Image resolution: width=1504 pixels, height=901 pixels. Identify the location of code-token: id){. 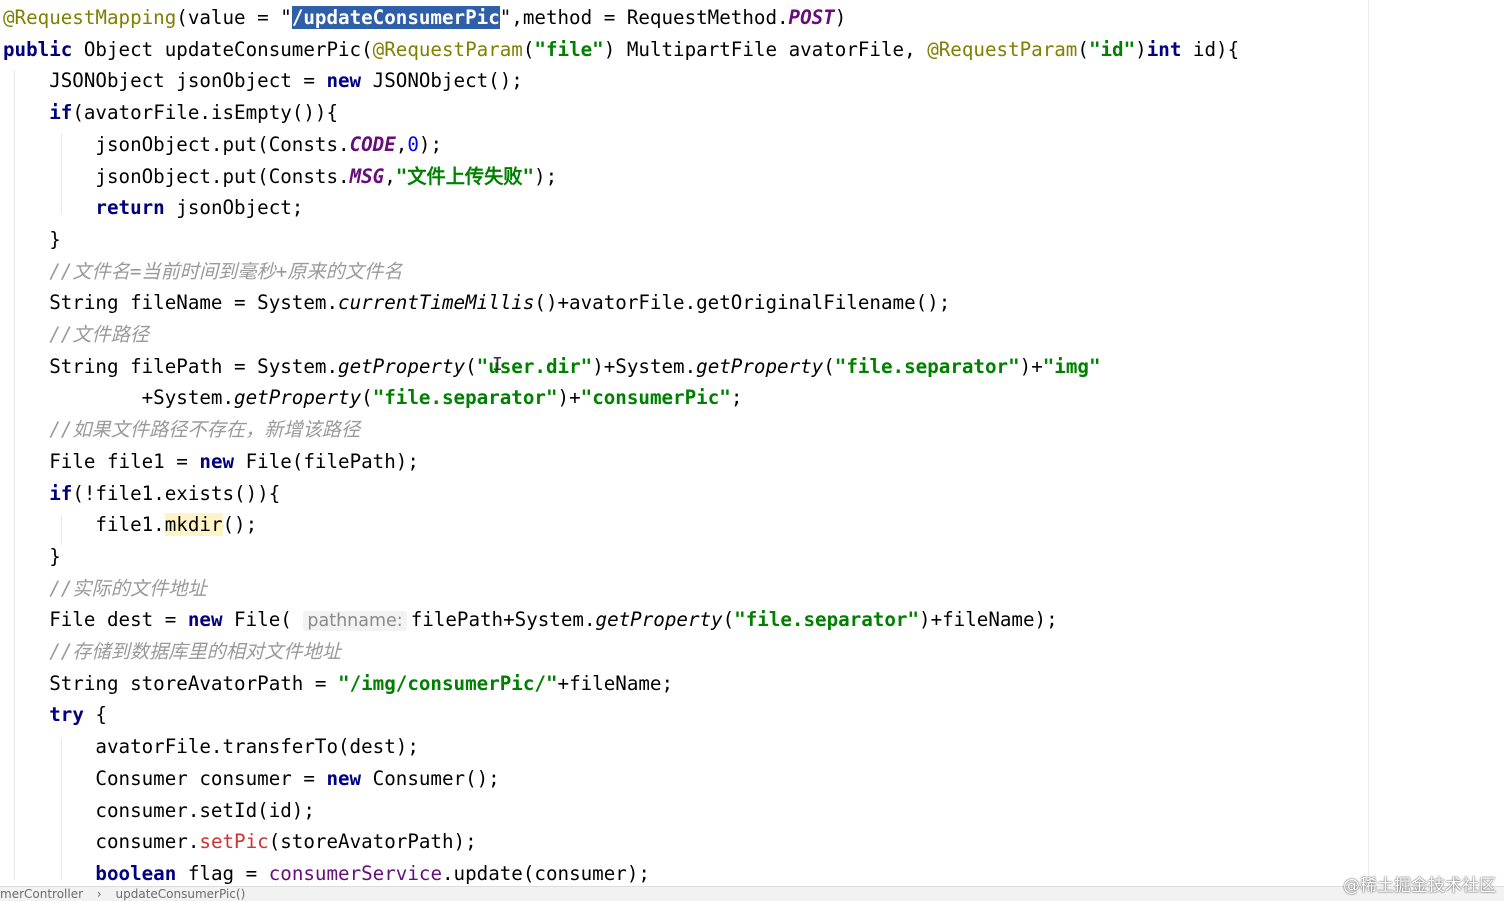
(1210, 49).